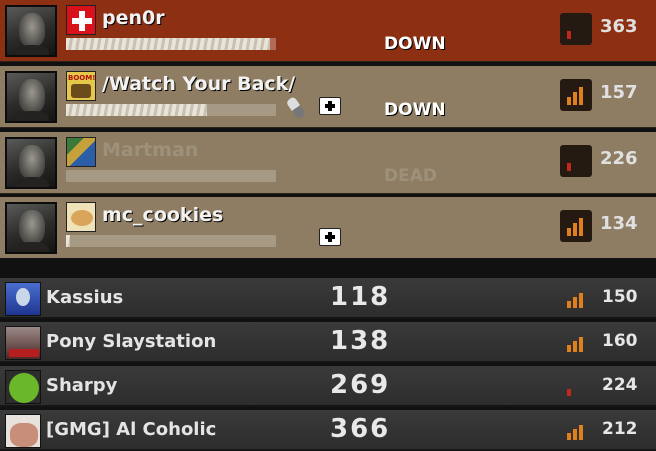  Describe the element at coordinates (328, 298) in the screenshot. I see `infected-row: Kassius 118 150` at that location.